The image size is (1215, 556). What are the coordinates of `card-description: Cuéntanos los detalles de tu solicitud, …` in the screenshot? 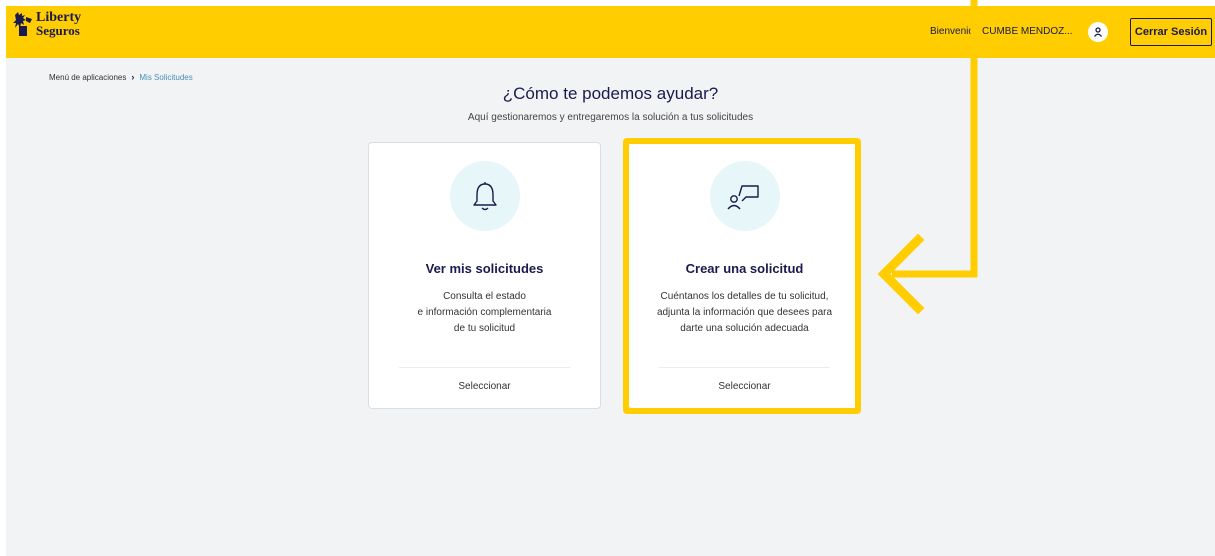 It's located at (744, 313).